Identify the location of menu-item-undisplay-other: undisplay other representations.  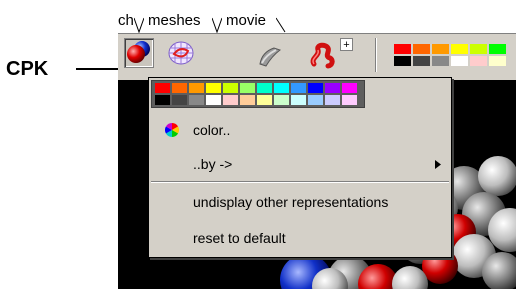
(300, 202).